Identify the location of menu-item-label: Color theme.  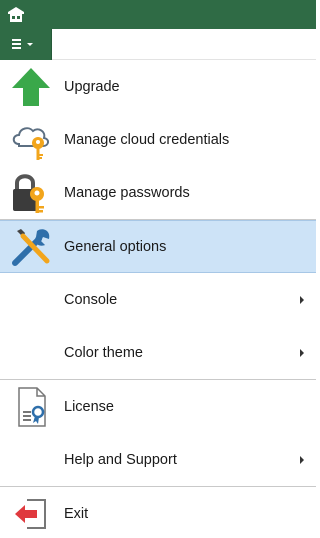
(103, 352).